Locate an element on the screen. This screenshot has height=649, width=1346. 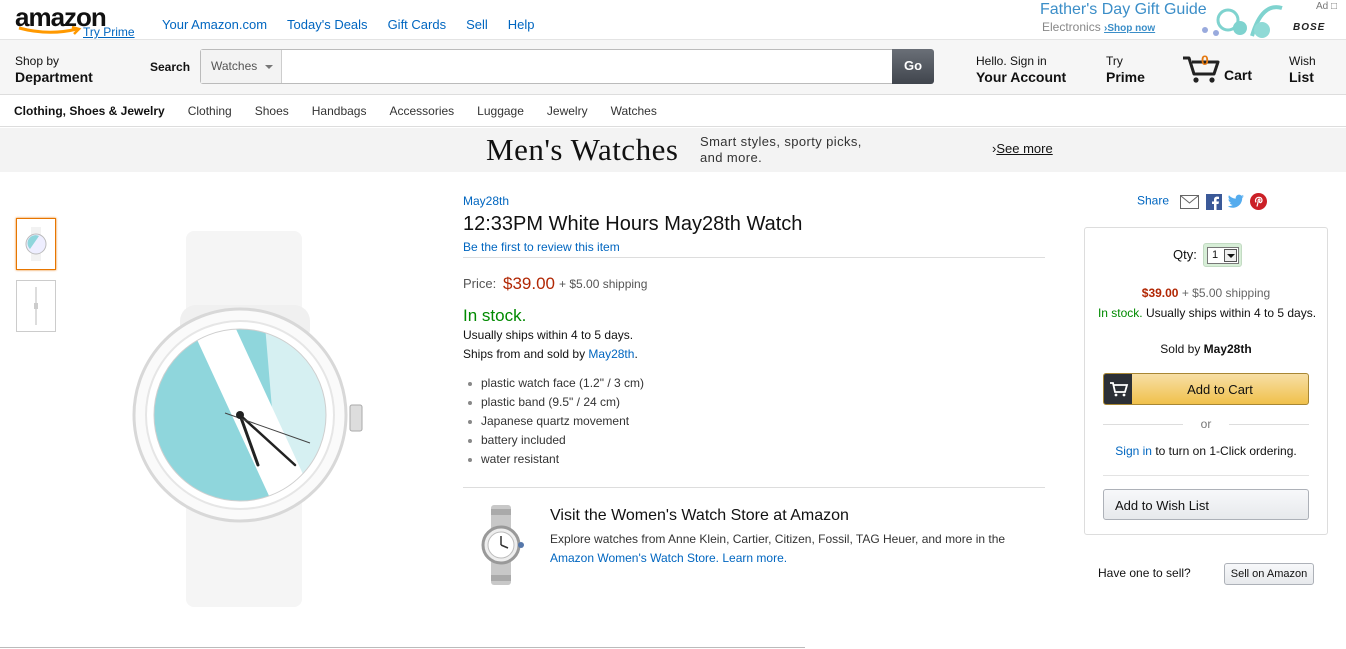
buybox-sold-by: Sold by May28th is located at coordinates (1206, 349).